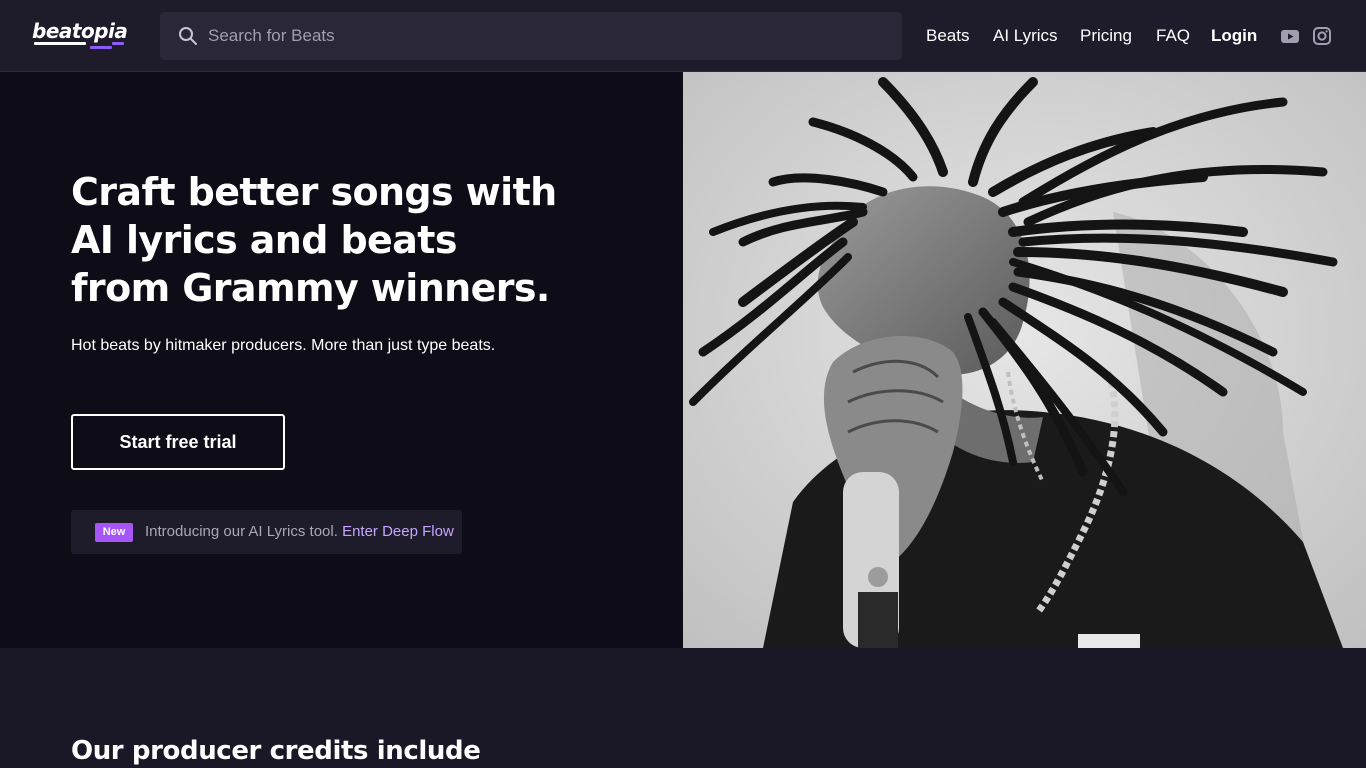 Image resolution: width=1366 pixels, height=768 pixels. I want to click on hero-title-line-3: from Grammy winners., so click(310, 288).